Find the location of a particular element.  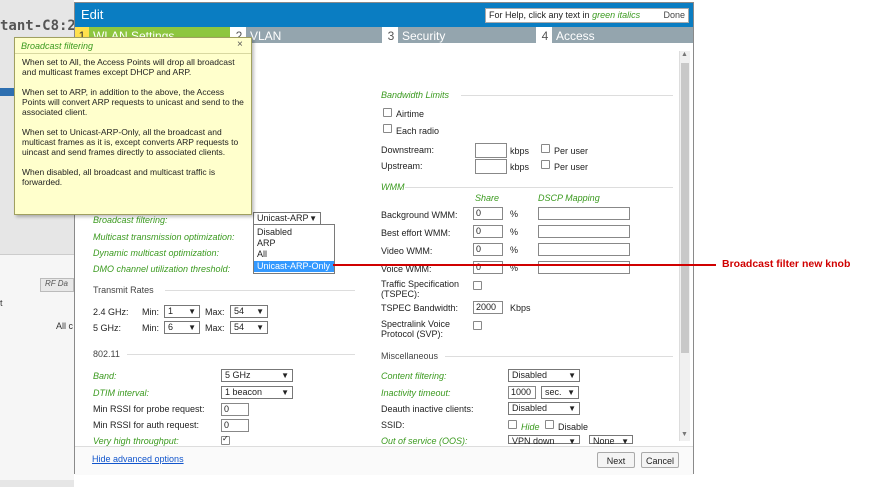

each-radio-checkbox is located at coordinates (387, 128).